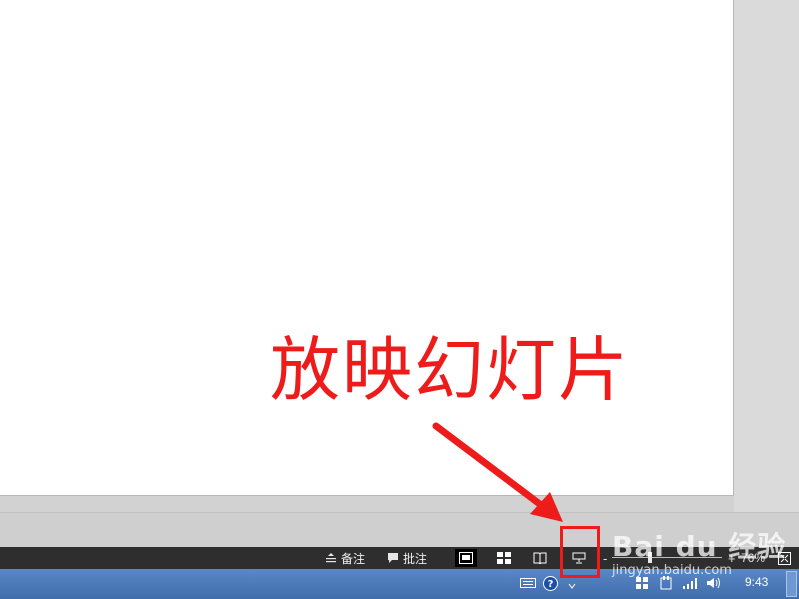 Image resolution: width=799 pixels, height=599 pixels. I want to click on reading-view-button, so click(540, 558).